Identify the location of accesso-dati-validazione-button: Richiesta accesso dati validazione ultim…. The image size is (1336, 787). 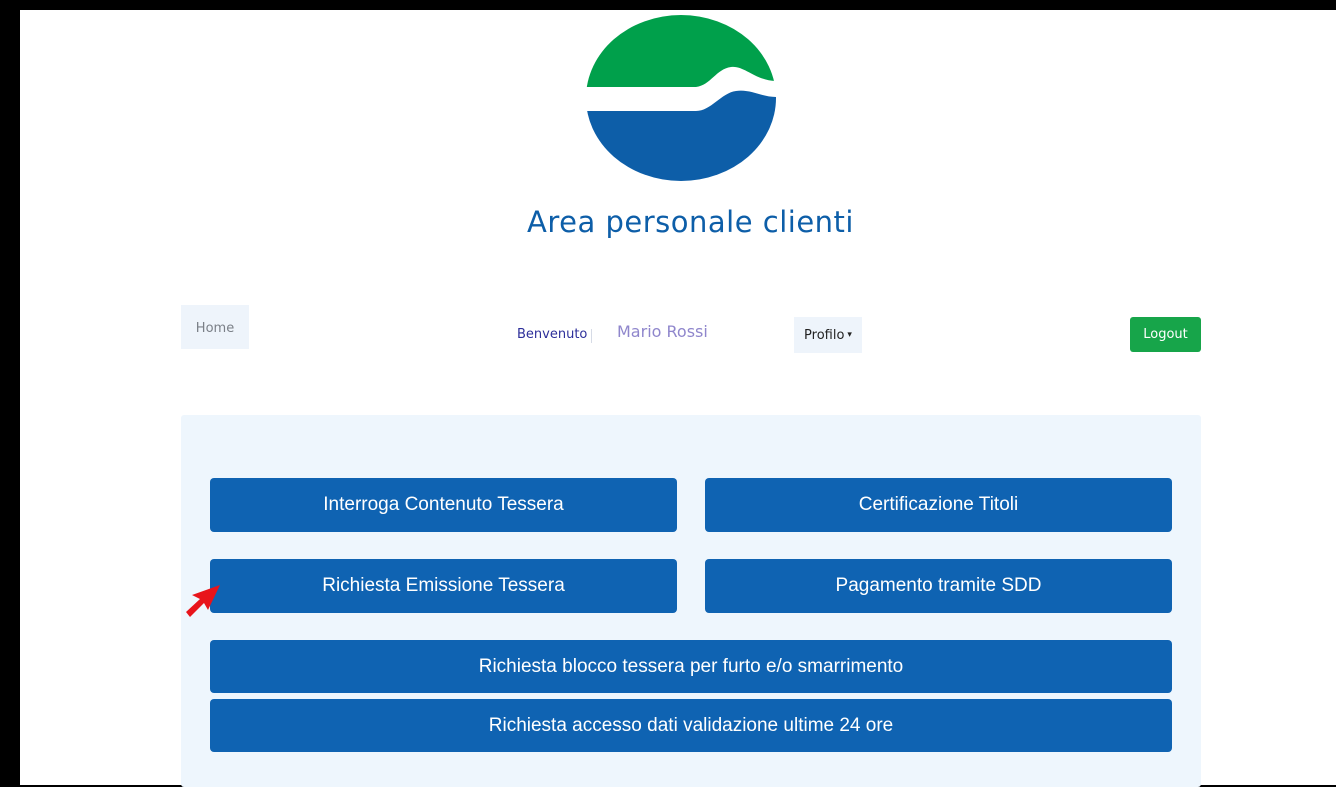
(691, 725).